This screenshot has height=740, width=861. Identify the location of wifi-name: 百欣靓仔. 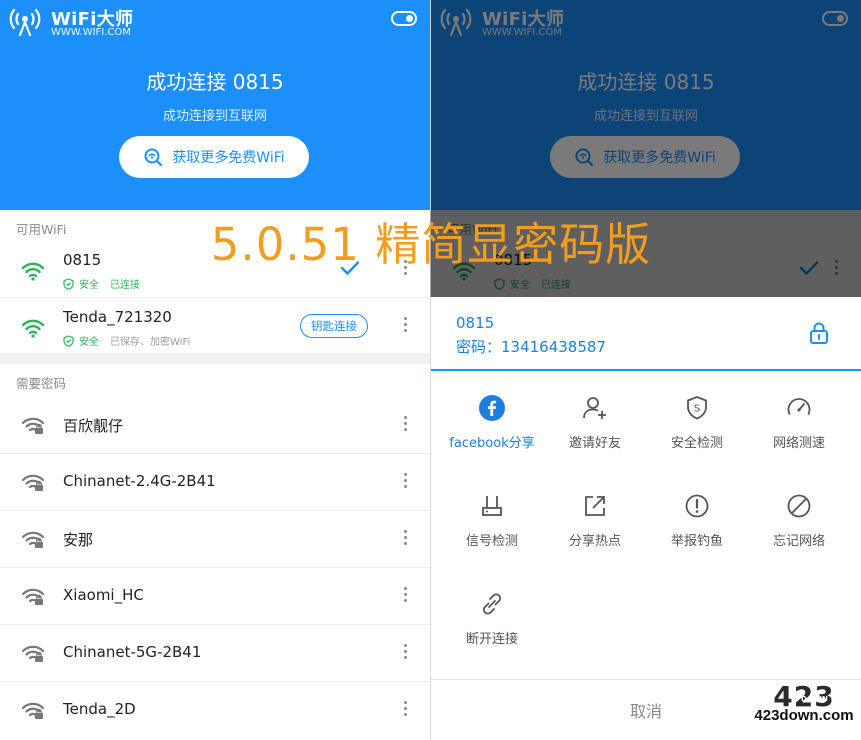
(93, 426).